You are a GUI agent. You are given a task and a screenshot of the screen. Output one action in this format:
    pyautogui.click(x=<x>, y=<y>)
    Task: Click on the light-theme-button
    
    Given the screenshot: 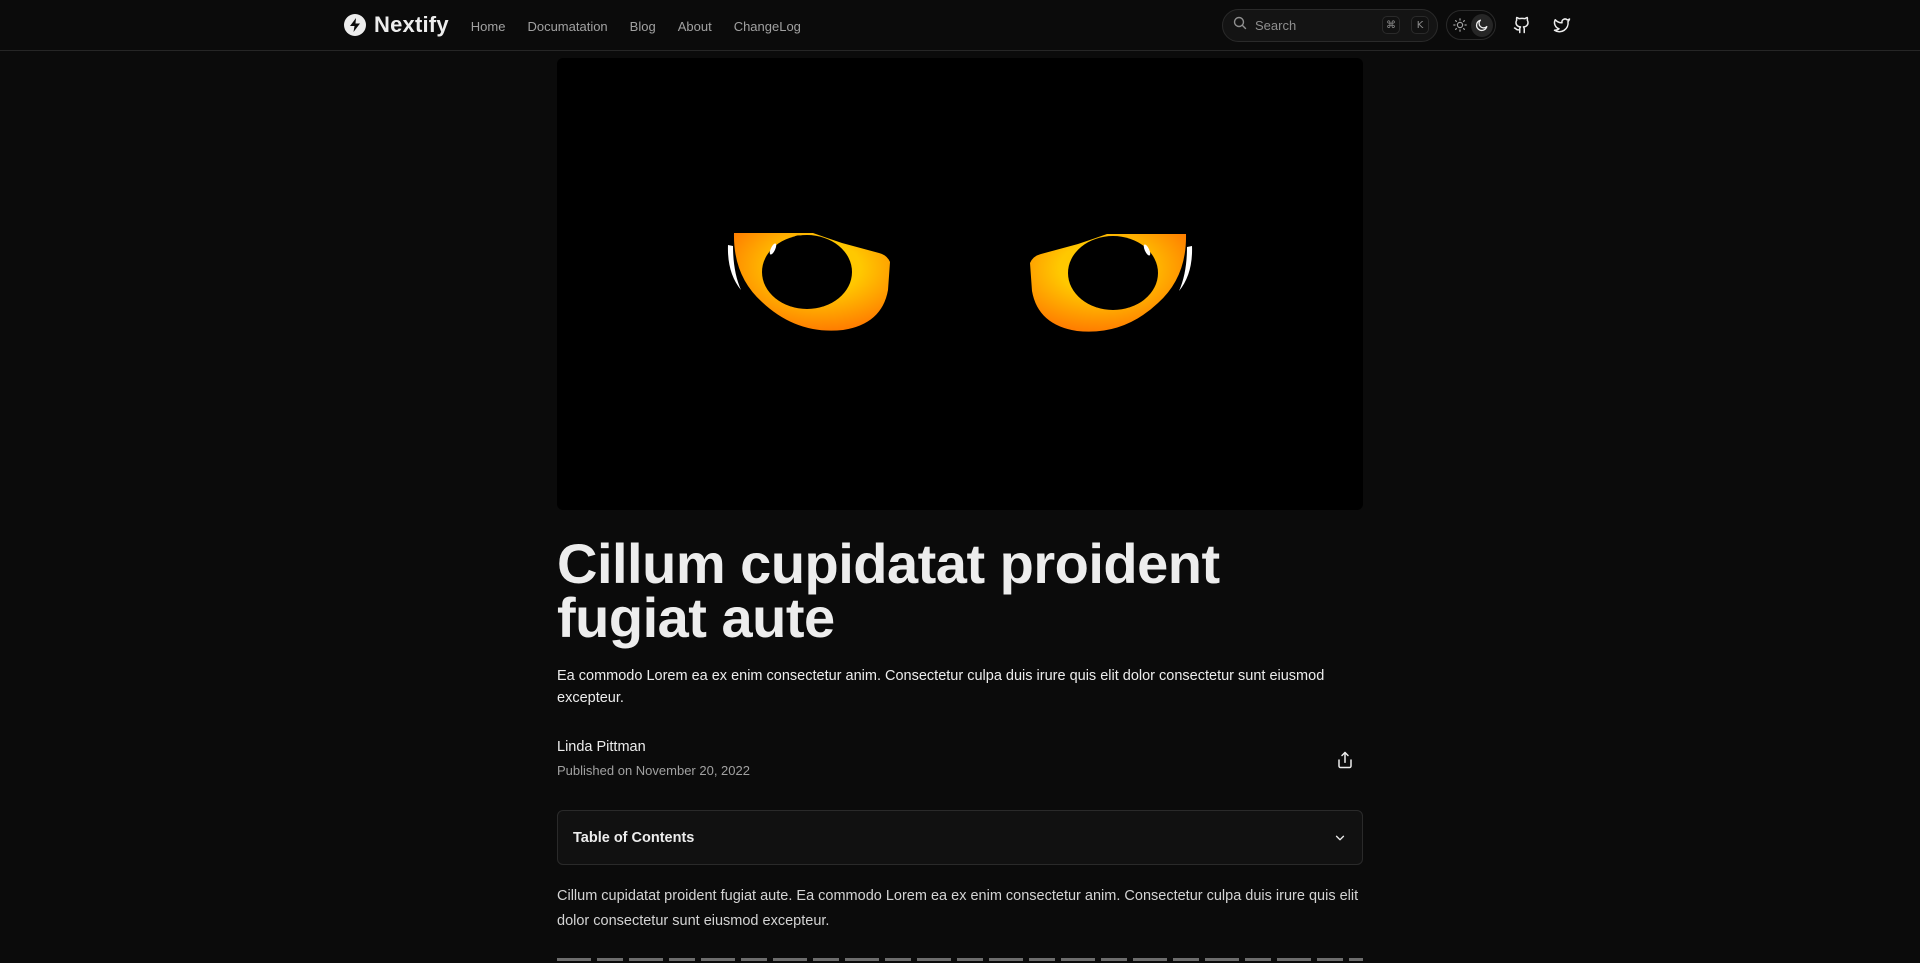 What is the action you would take?
    pyautogui.click(x=1460, y=25)
    